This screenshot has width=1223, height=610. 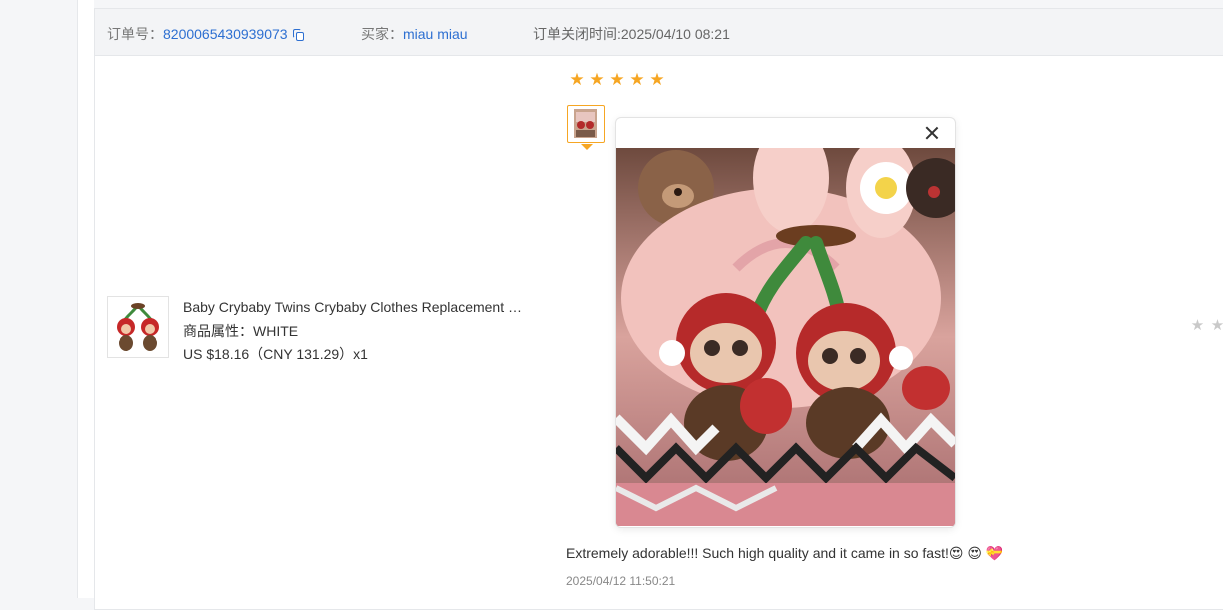 I want to click on product-price: US $18.16（CNY 131.29）x1, so click(x=275, y=354).